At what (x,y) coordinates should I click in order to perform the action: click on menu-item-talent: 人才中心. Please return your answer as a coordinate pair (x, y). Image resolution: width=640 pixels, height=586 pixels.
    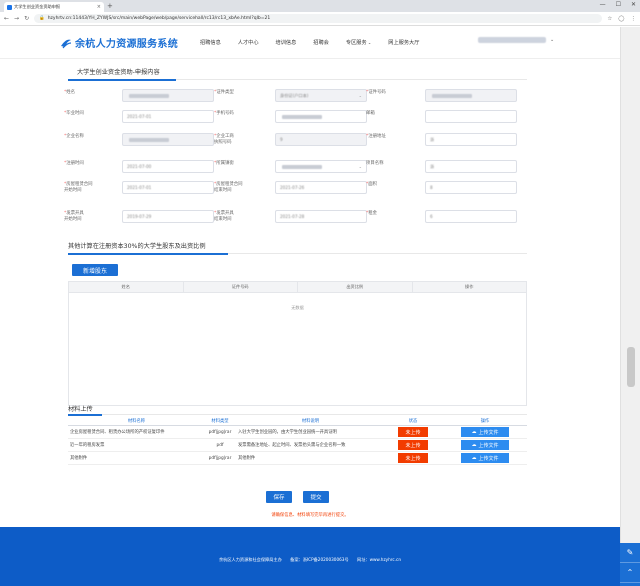
    Looking at the image, I should click on (248, 42).